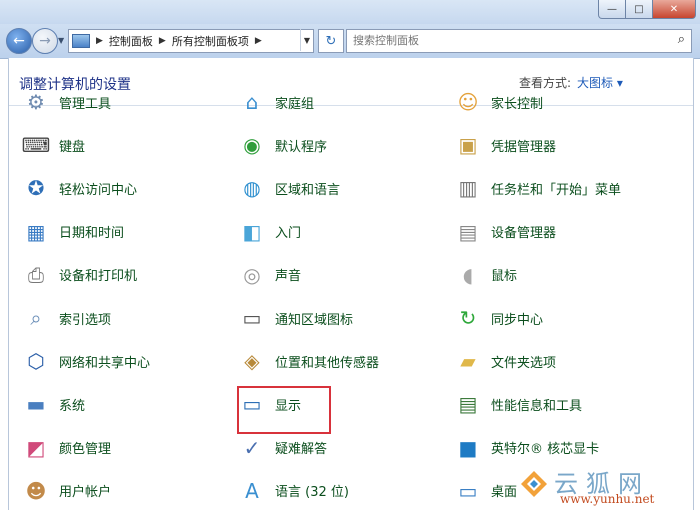  I want to click on control-panel-item: ⌨ 键盘, so click(53, 145).